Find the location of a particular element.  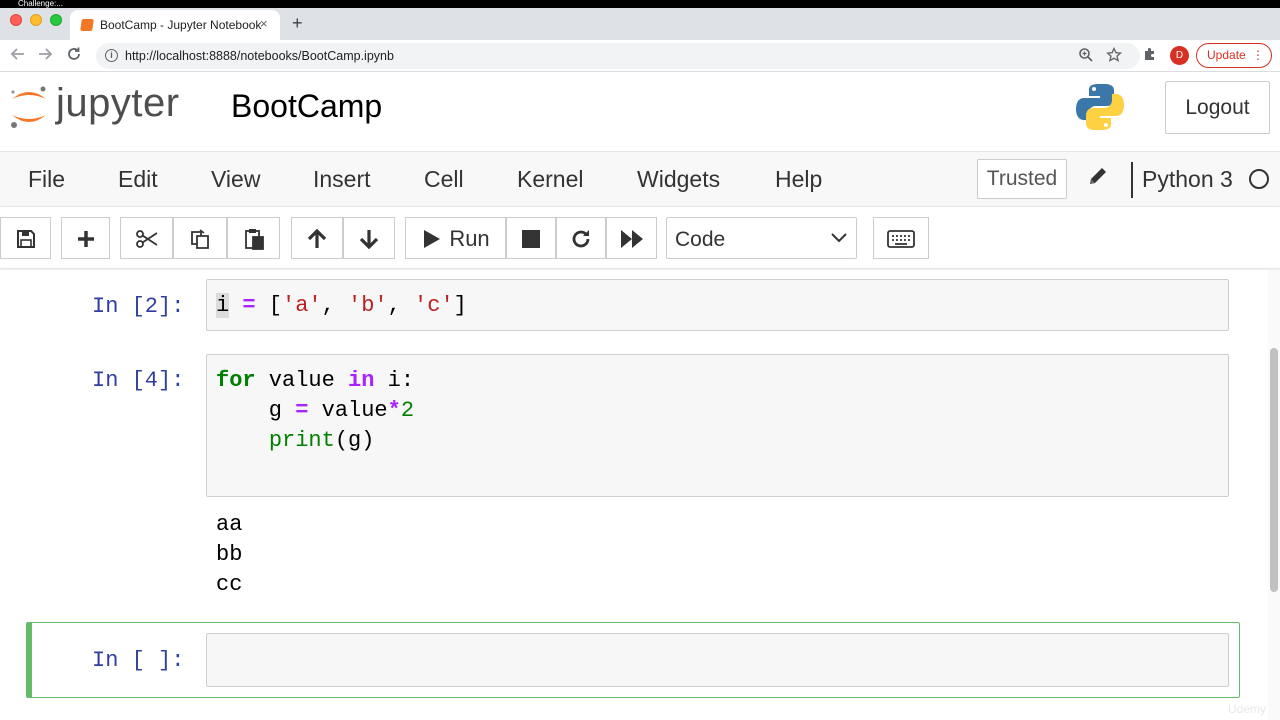

fast-forward-icon is located at coordinates (631, 238).